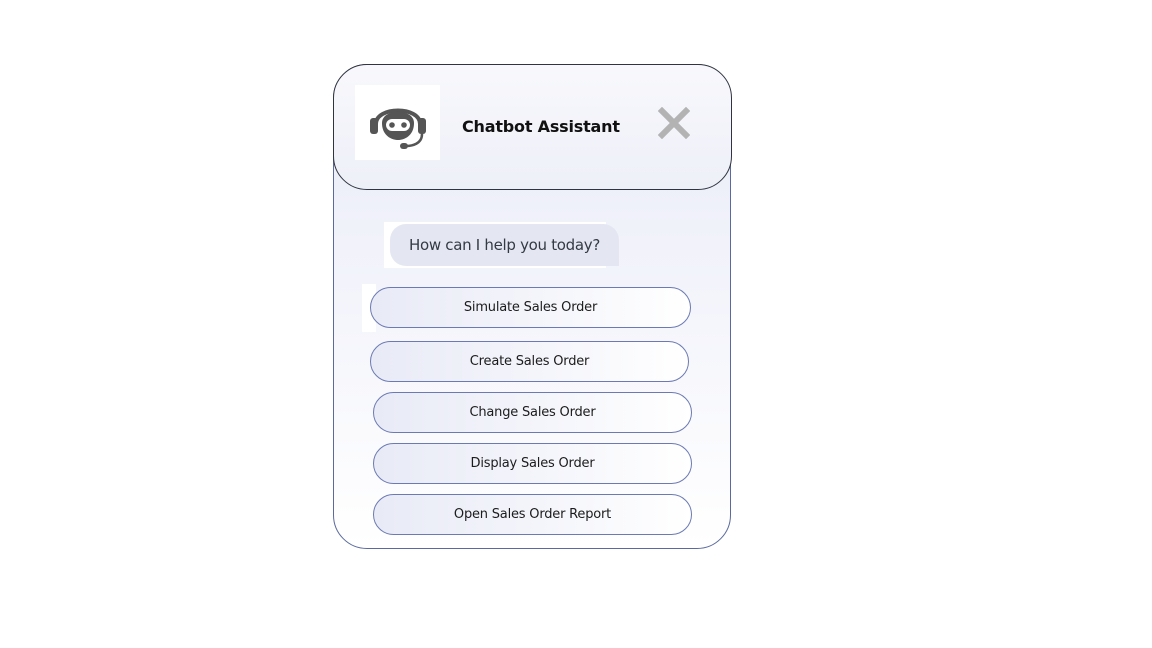  What do you see at coordinates (541, 126) in the screenshot?
I see `header-title: Chatbot Assistant` at bounding box center [541, 126].